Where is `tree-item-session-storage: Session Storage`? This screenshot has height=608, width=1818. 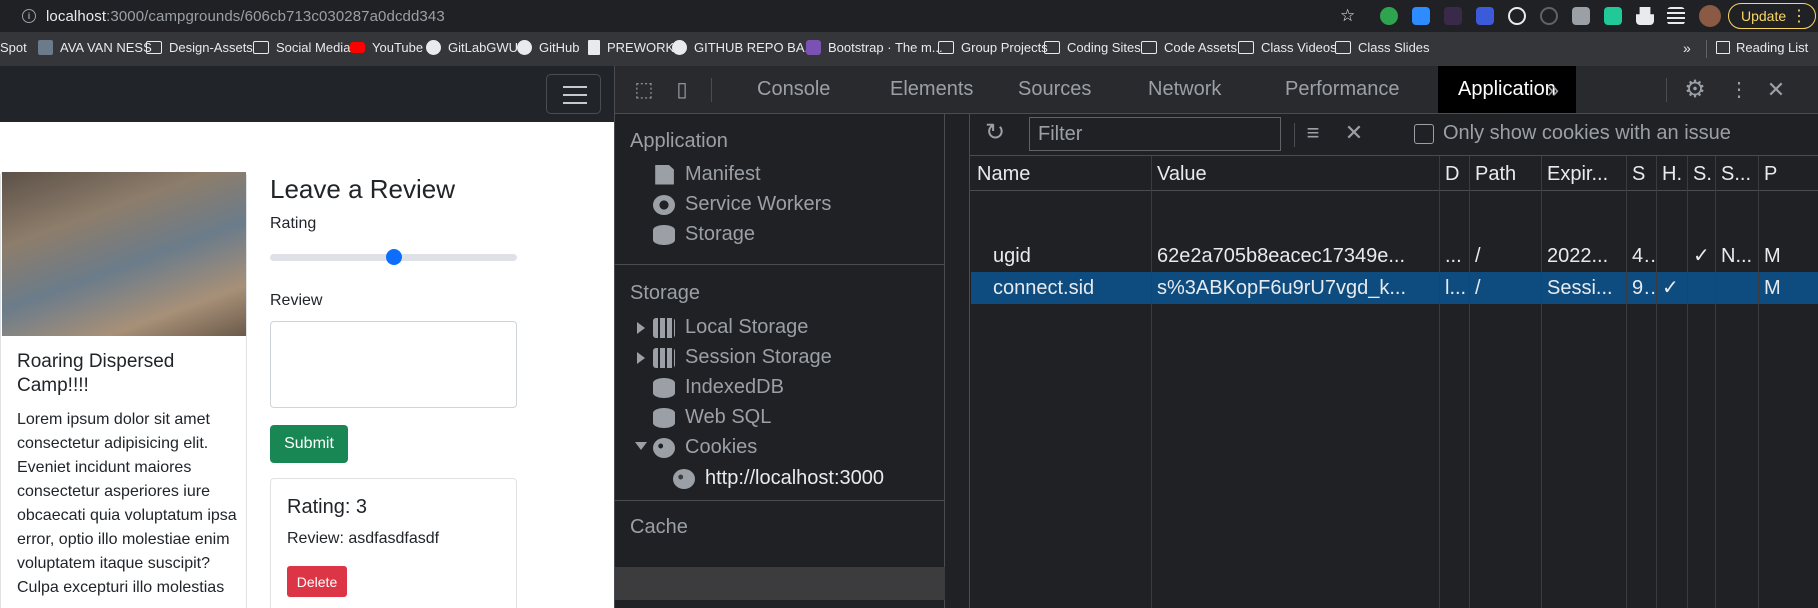 tree-item-session-storage: Session Storage is located at coordinates (742, 357).